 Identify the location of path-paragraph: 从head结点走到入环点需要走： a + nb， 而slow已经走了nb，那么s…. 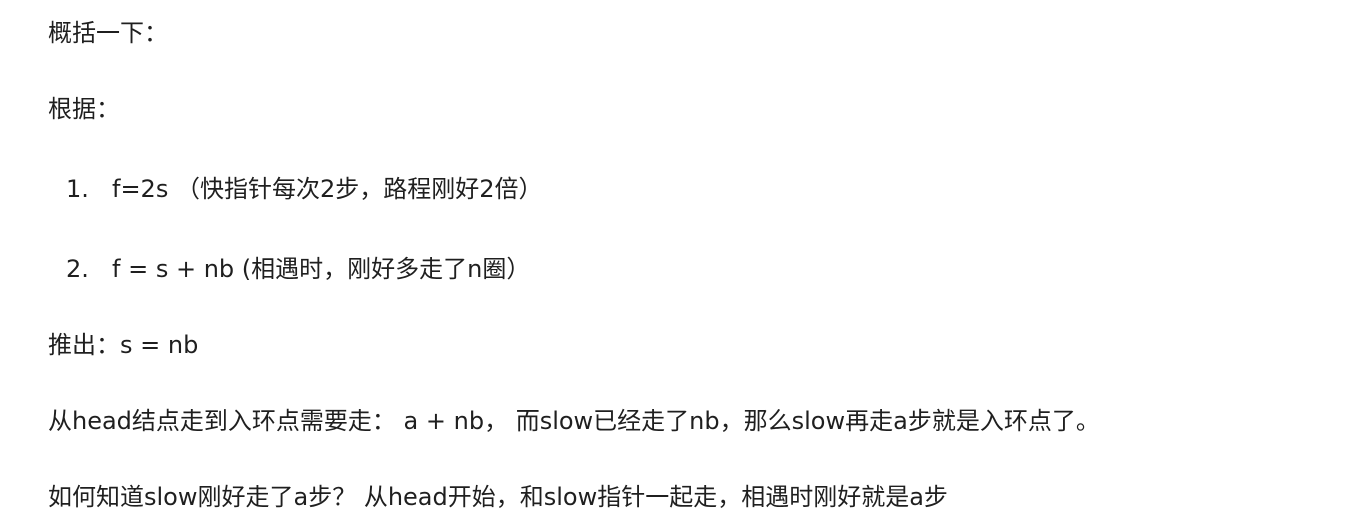
(574, 421).